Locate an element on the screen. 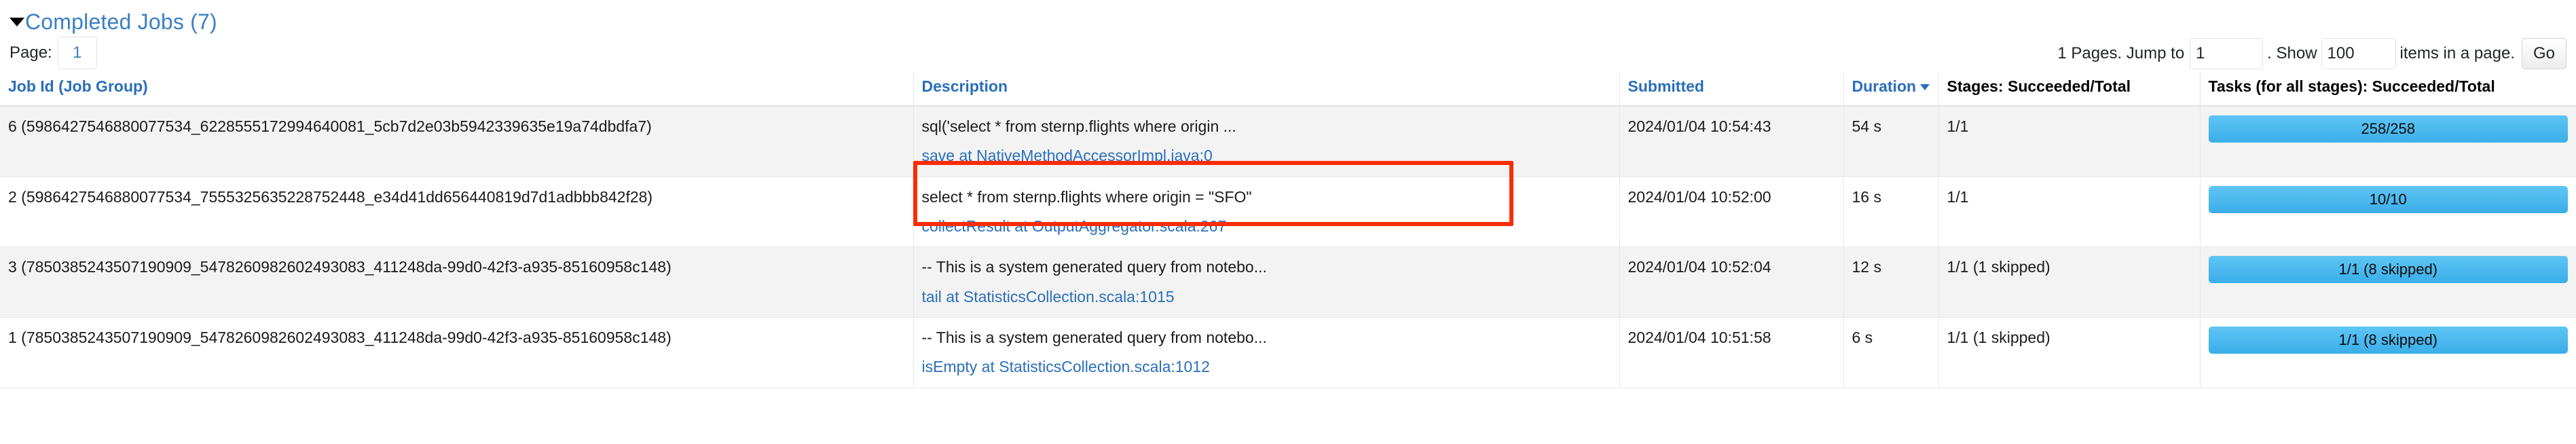  caret-down-icon is located at coordinates (17, 21).